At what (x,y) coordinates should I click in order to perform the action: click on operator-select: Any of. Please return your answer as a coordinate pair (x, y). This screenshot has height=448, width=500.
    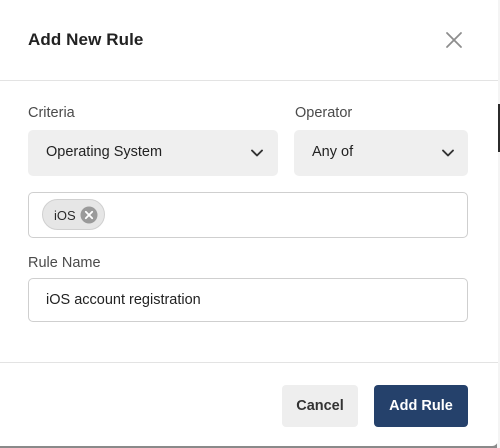
    Looking at the image, I should click on (381, 153).